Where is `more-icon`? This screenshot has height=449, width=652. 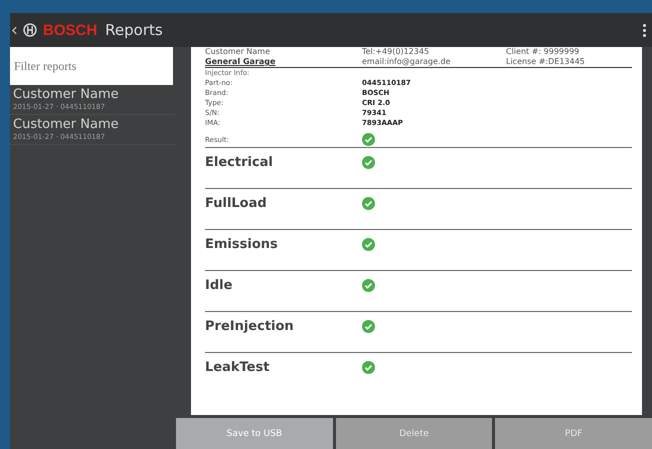 more-icon is located at coordinates (644, 30).